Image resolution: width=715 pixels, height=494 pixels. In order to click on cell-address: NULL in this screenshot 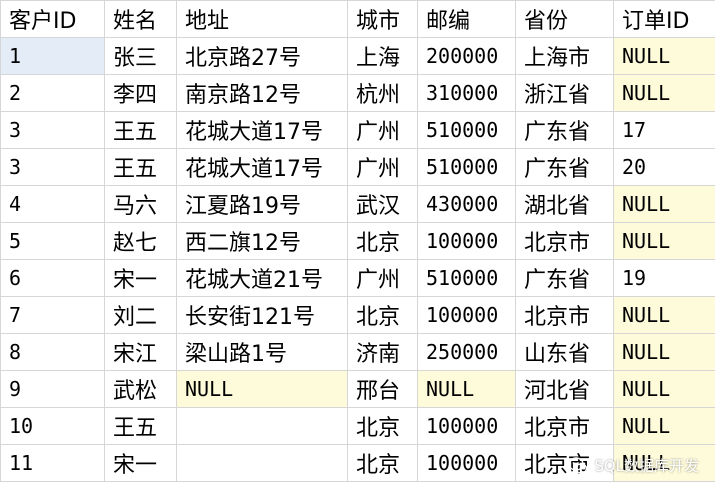, I will do `click(262, 389)`.